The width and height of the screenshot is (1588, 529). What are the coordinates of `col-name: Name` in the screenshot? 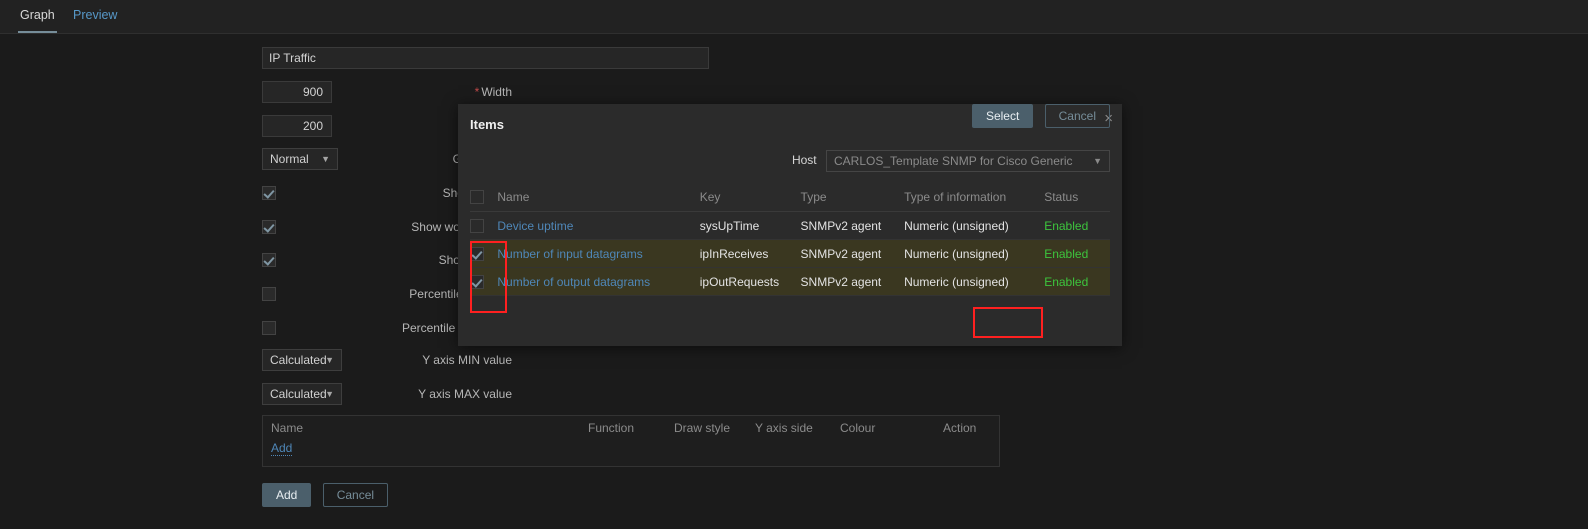 It's located at (598, 198).